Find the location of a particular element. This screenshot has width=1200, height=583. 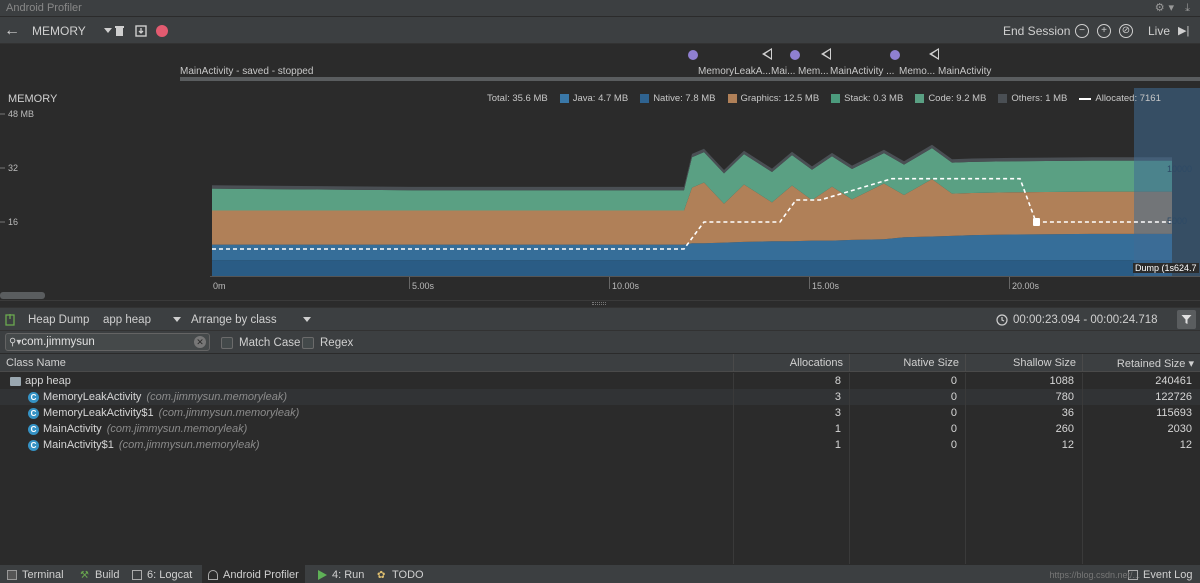

shallow-size-cell: 36 is located at coordinates (1067, 413).